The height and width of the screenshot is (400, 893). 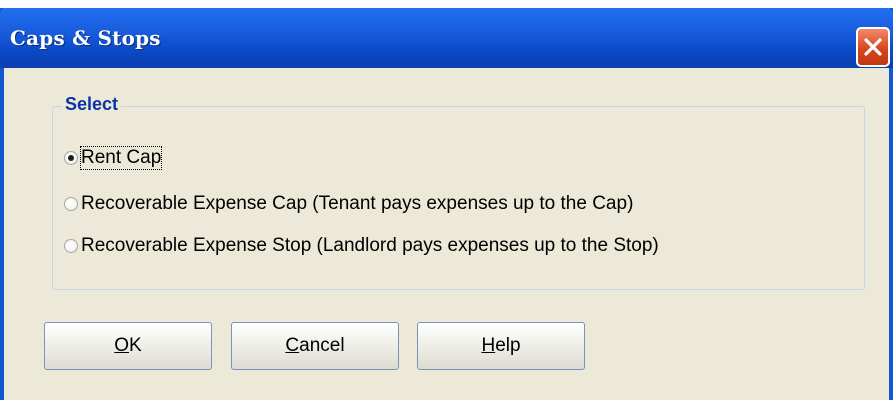 I want to click on ok-button: OK, so click(x=128, y=346).